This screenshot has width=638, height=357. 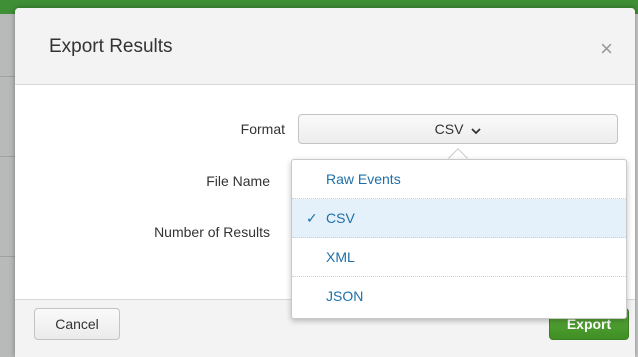 I want to click on file-name-label: File Name, so click(x=238, y=181).